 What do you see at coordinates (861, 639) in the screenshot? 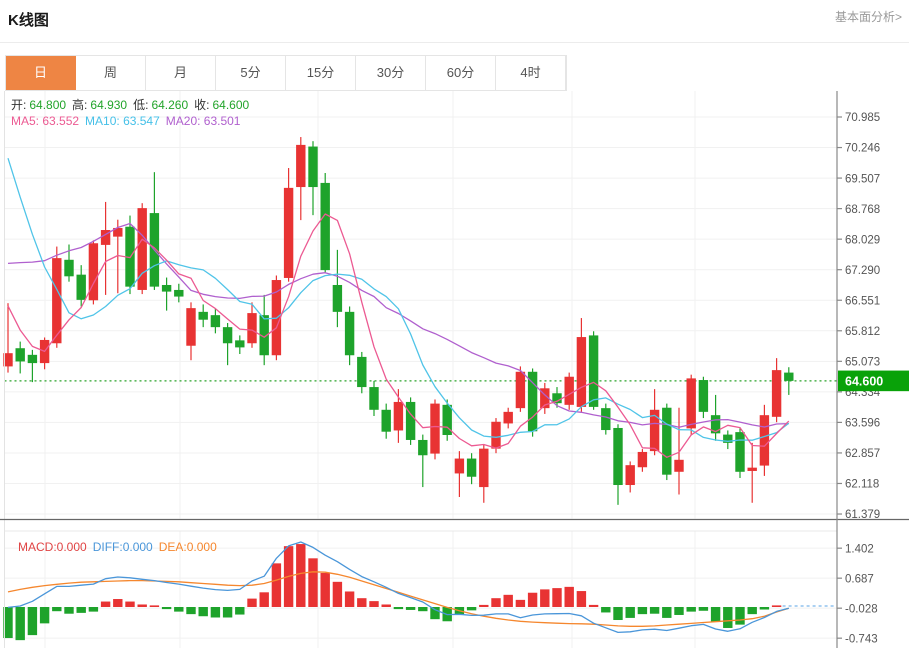
I see `axis-tick-label: -0.743` at bounding box center [861, 639].